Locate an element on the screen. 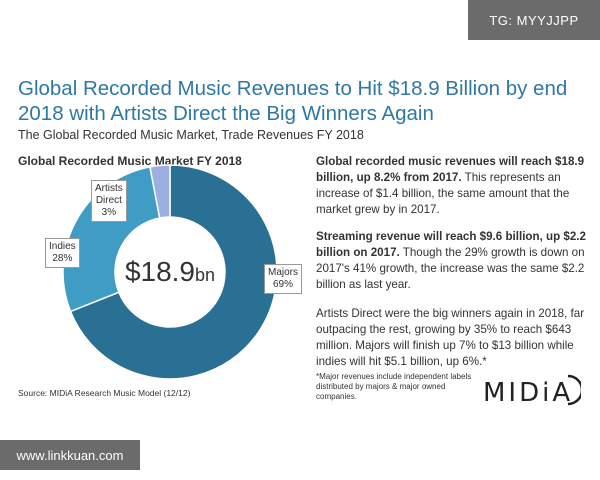 The height and width of the screenshot is (480, 600). slice-label-majors: Majors 69% is located at coordinates (283, 279).